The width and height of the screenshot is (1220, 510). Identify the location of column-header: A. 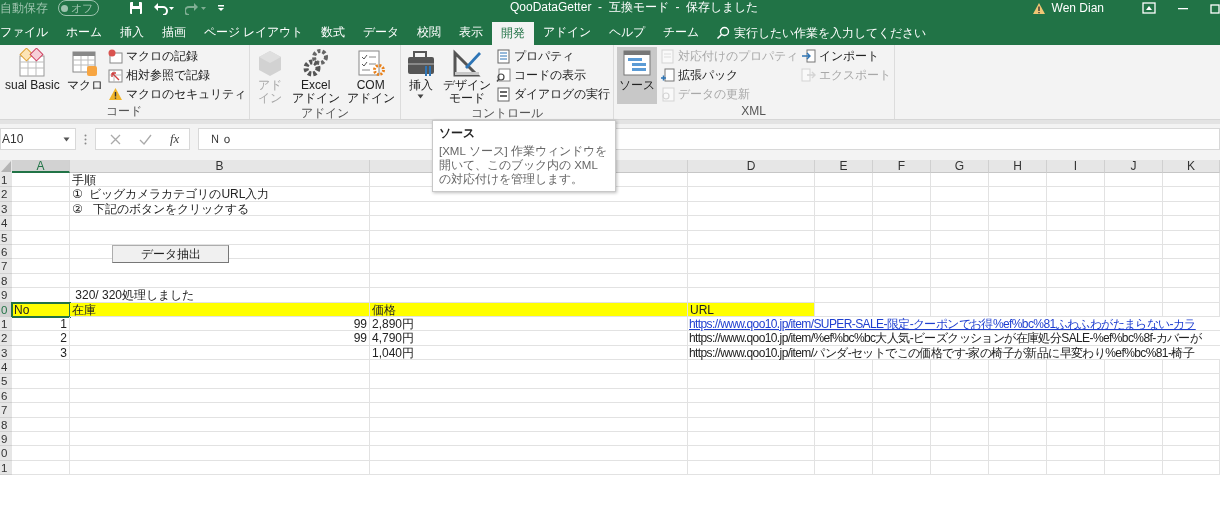
(41, 166).